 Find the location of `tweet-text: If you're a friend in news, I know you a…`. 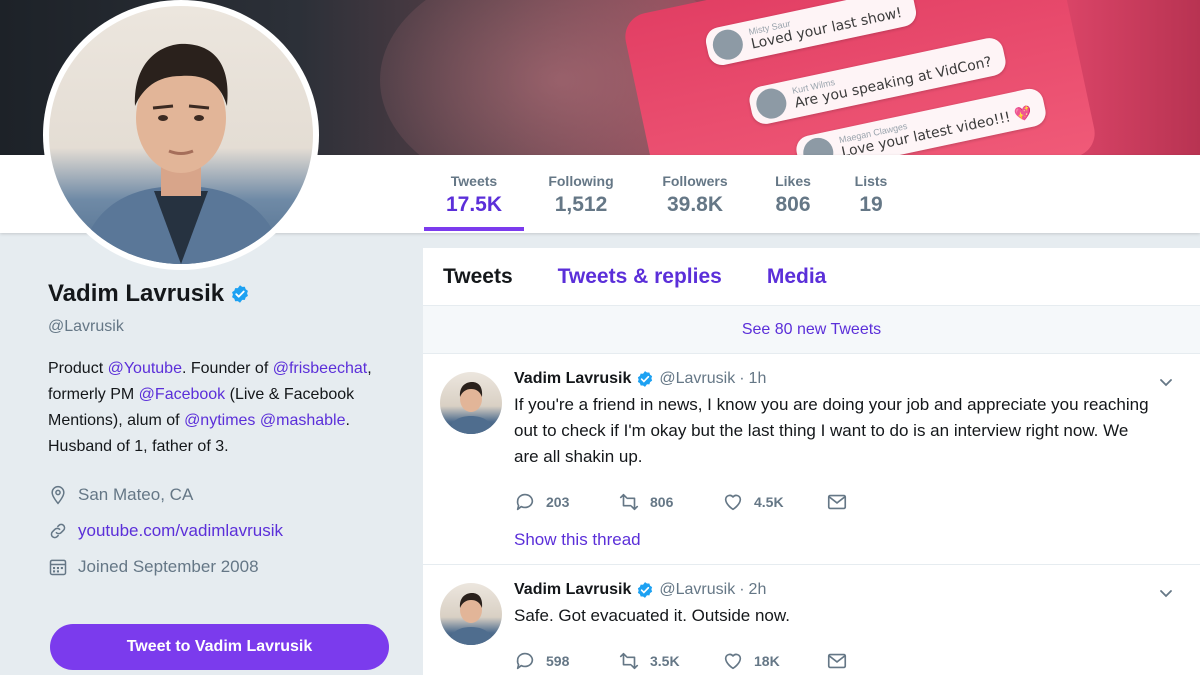

tweet-text: If you're a friend in news, I know you a… is located at coordinates (831, 430).